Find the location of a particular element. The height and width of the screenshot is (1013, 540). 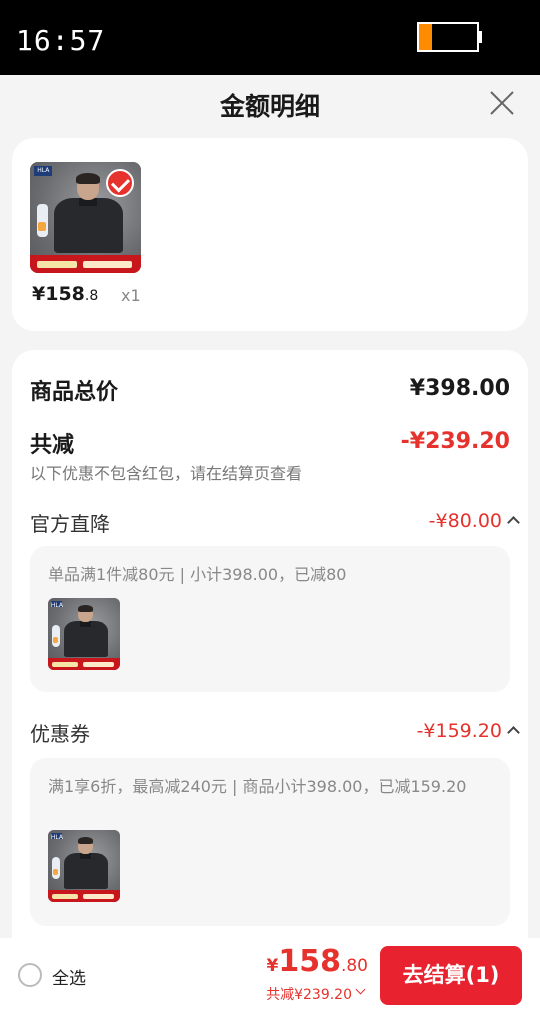

status-bar: 16:57 is located at coordinates (270, 37).